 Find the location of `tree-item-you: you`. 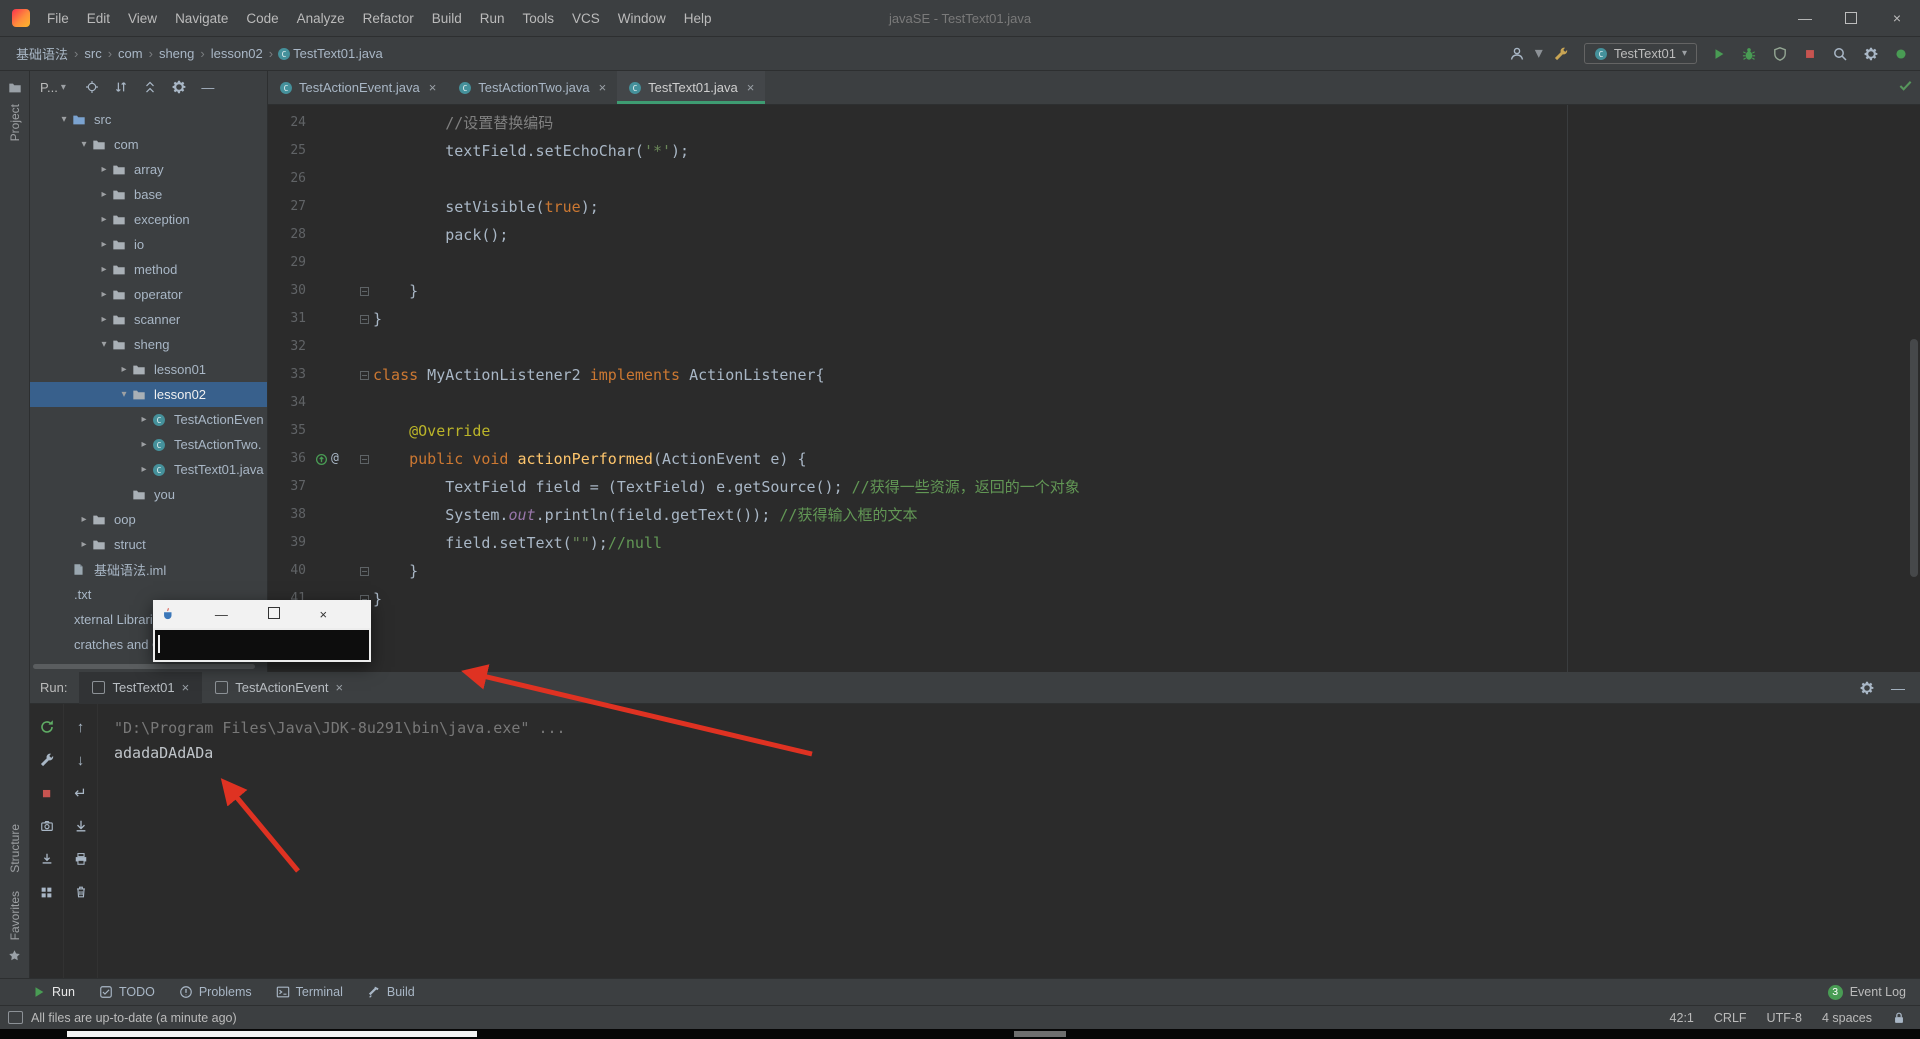

tree-item-you: you is located at coordinates (148, 494).